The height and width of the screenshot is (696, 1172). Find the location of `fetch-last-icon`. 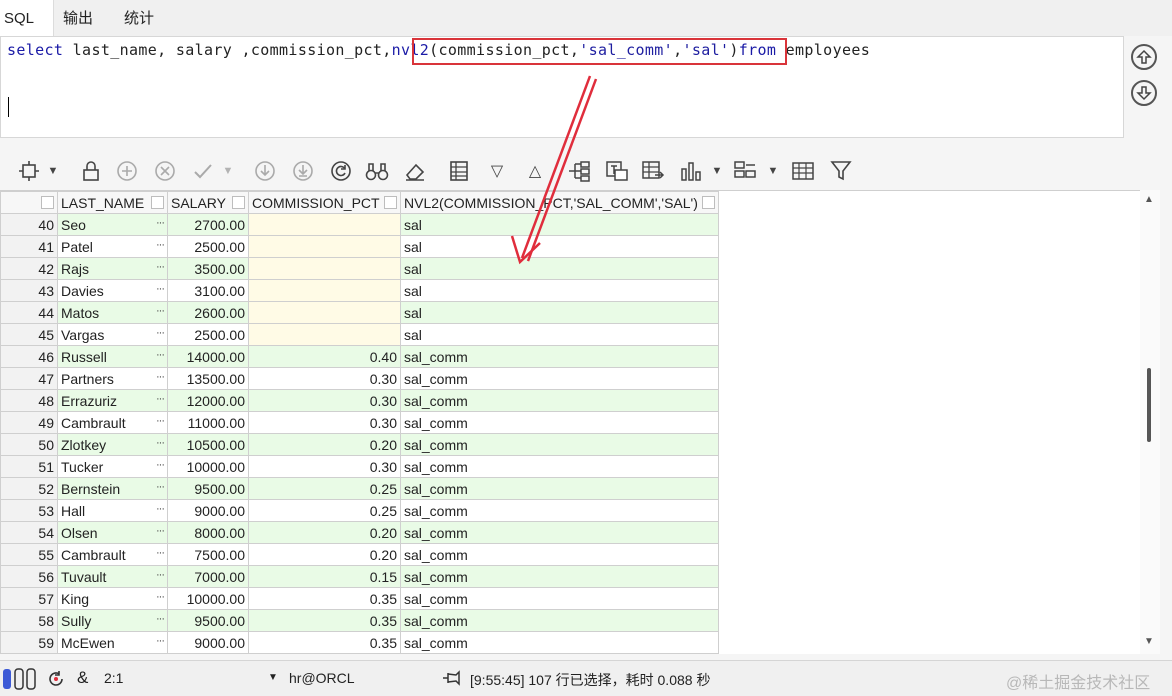

fetch-last-icon is located at coordinates (303, 171).